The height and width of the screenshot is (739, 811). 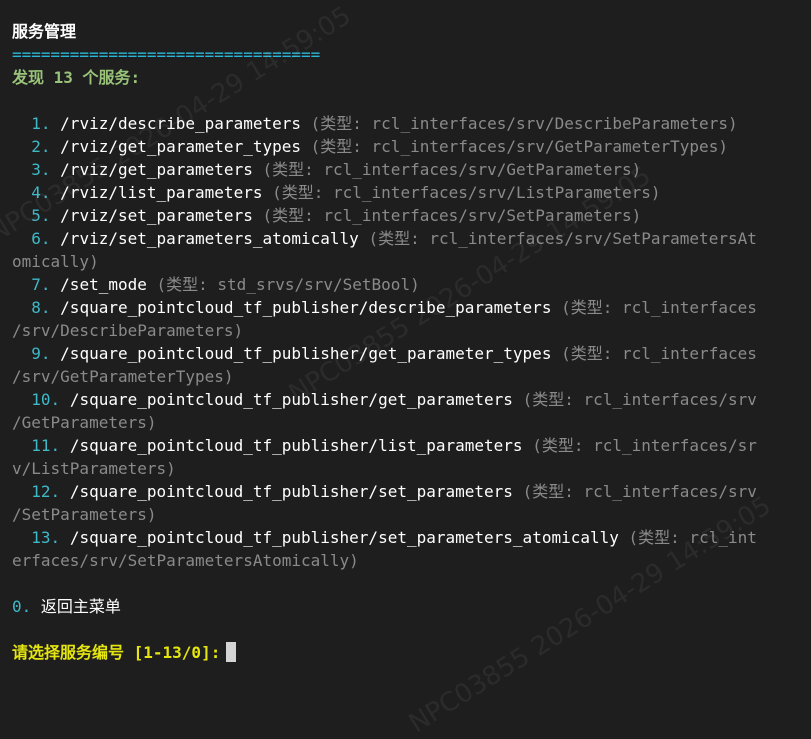 I want to click on service-type: (类型: rcl_int, so click(x=692, y=537).